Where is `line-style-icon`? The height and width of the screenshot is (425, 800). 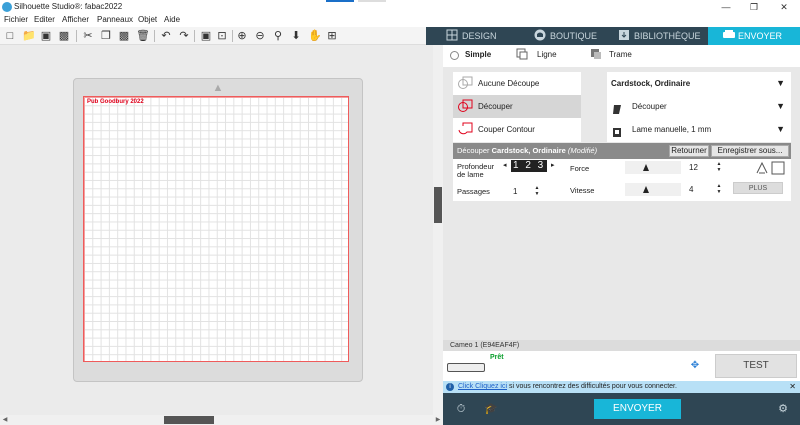
line-style-icon is located at coordinates (770, 168).